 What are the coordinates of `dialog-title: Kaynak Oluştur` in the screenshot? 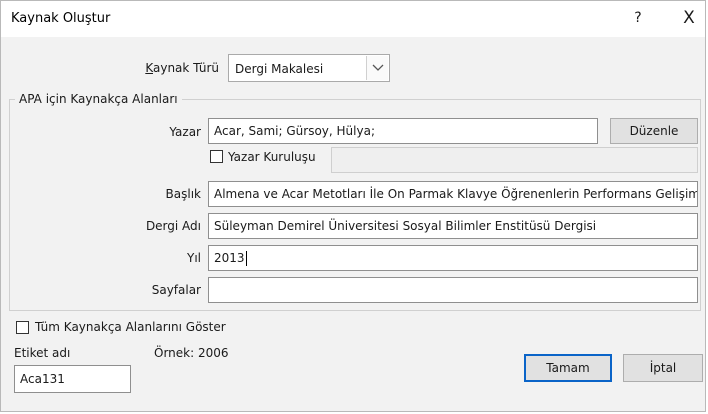 It's located at (61, 18).